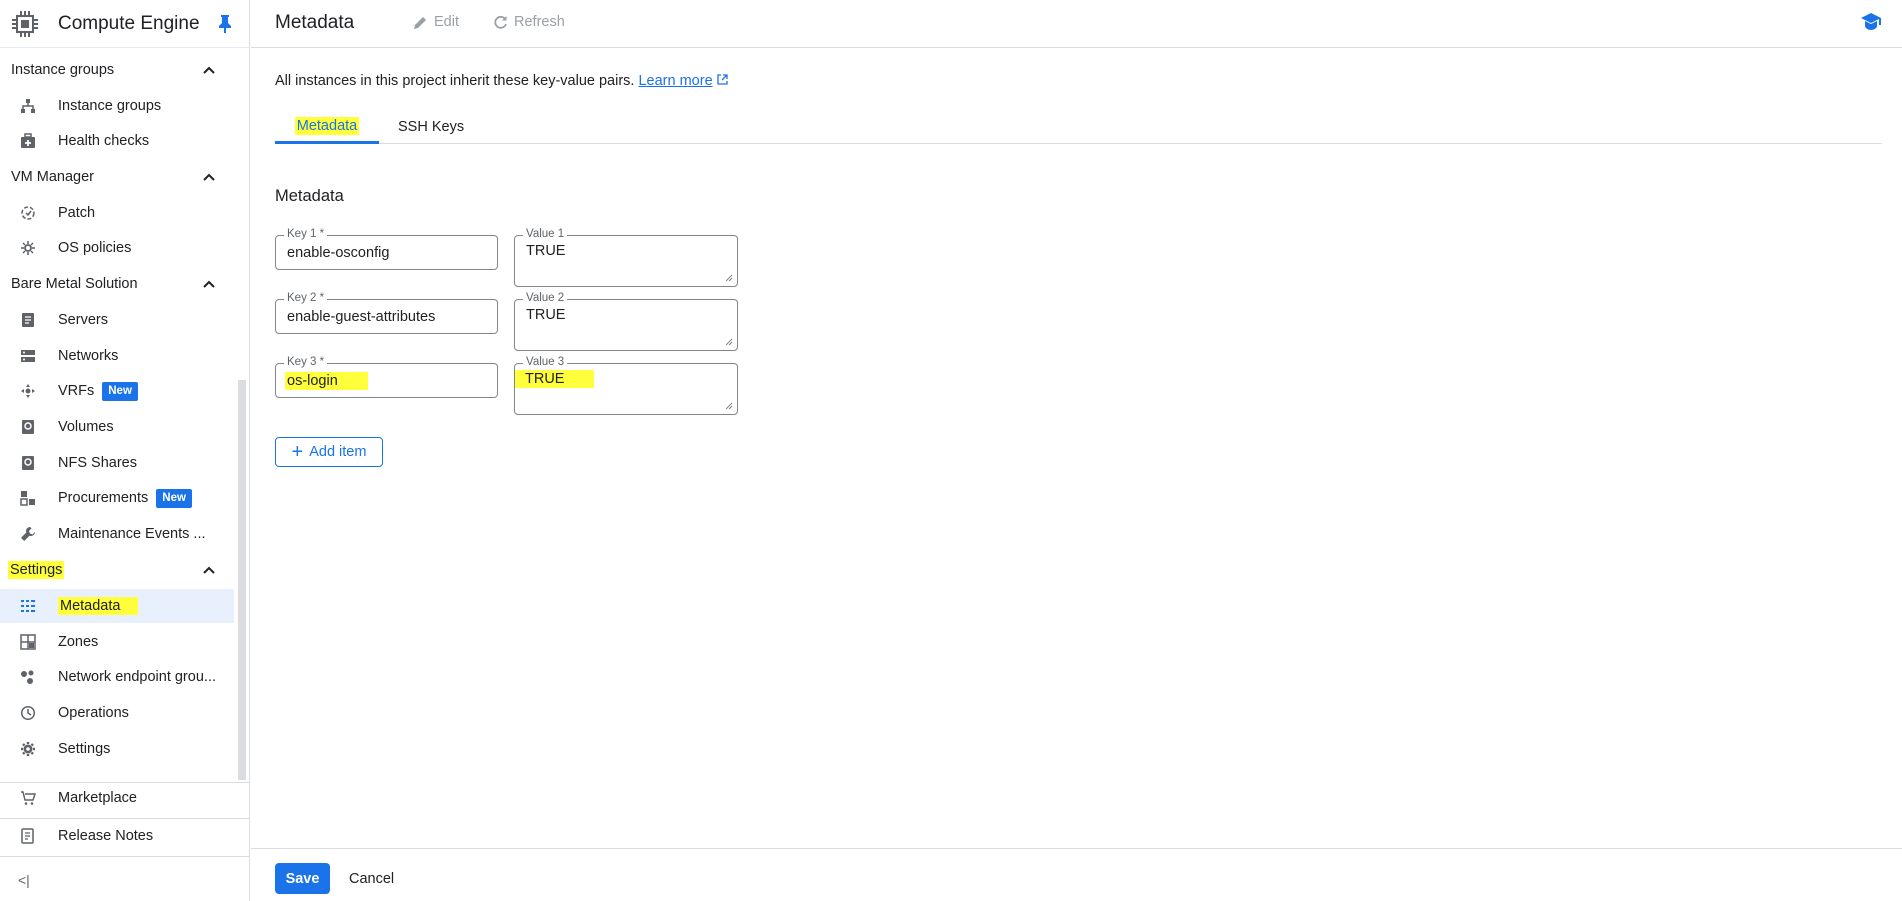  I want to click on sidebar-item-label: Instance groups, so click(110, 106).